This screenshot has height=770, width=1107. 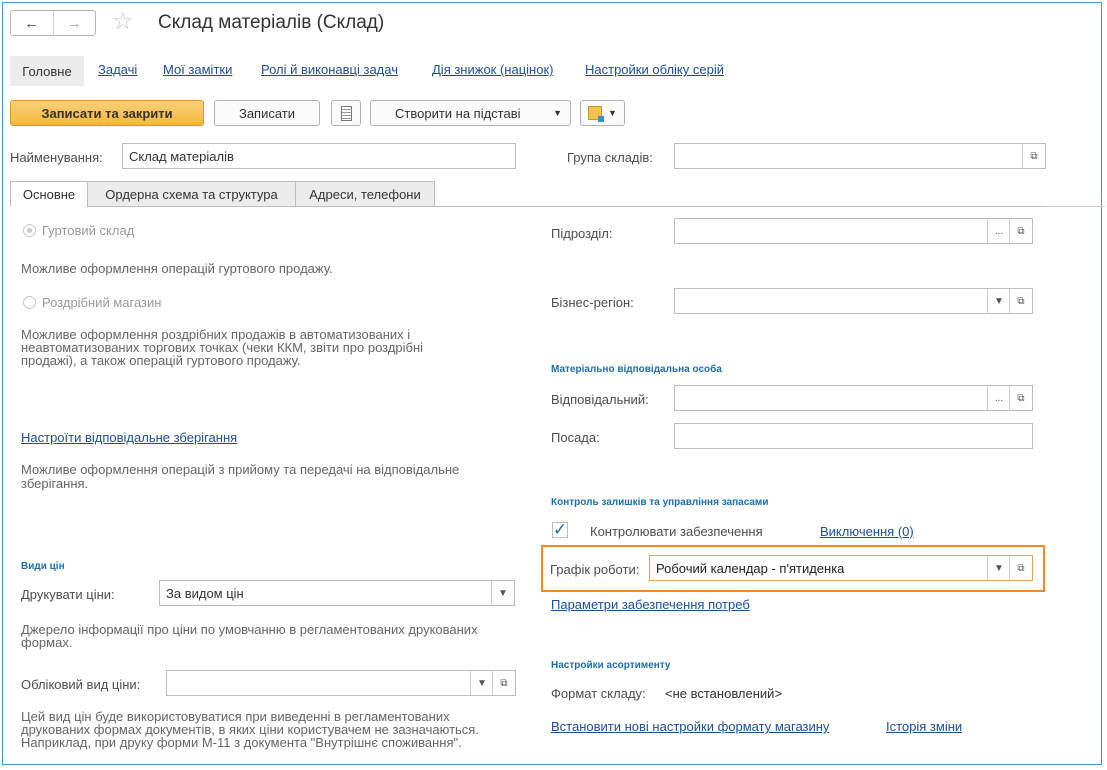 What do you see at coordinates (611, 665) in the screenshot?
I see `assortment-section-title: Настройки асортименту` at bounding box center [611, 665].